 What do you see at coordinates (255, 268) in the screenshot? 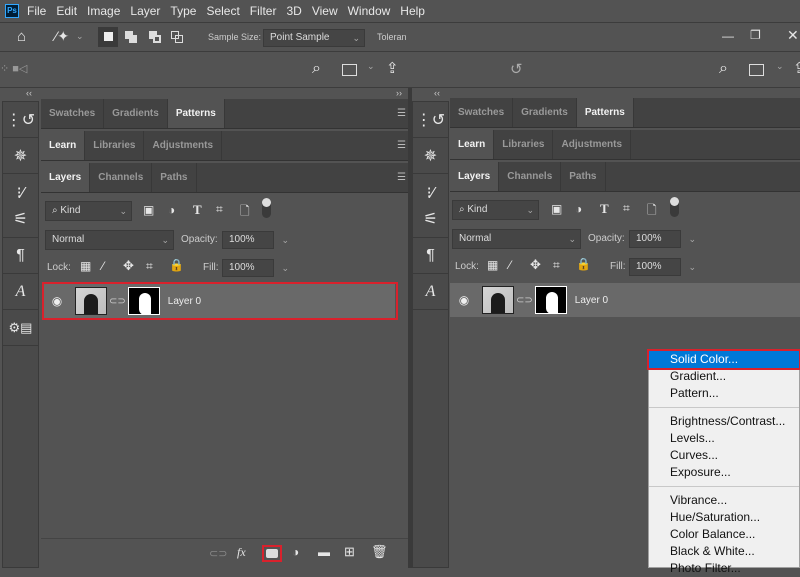
I see `fill-input: 100% ⌄` at bounding box center [255, 268].